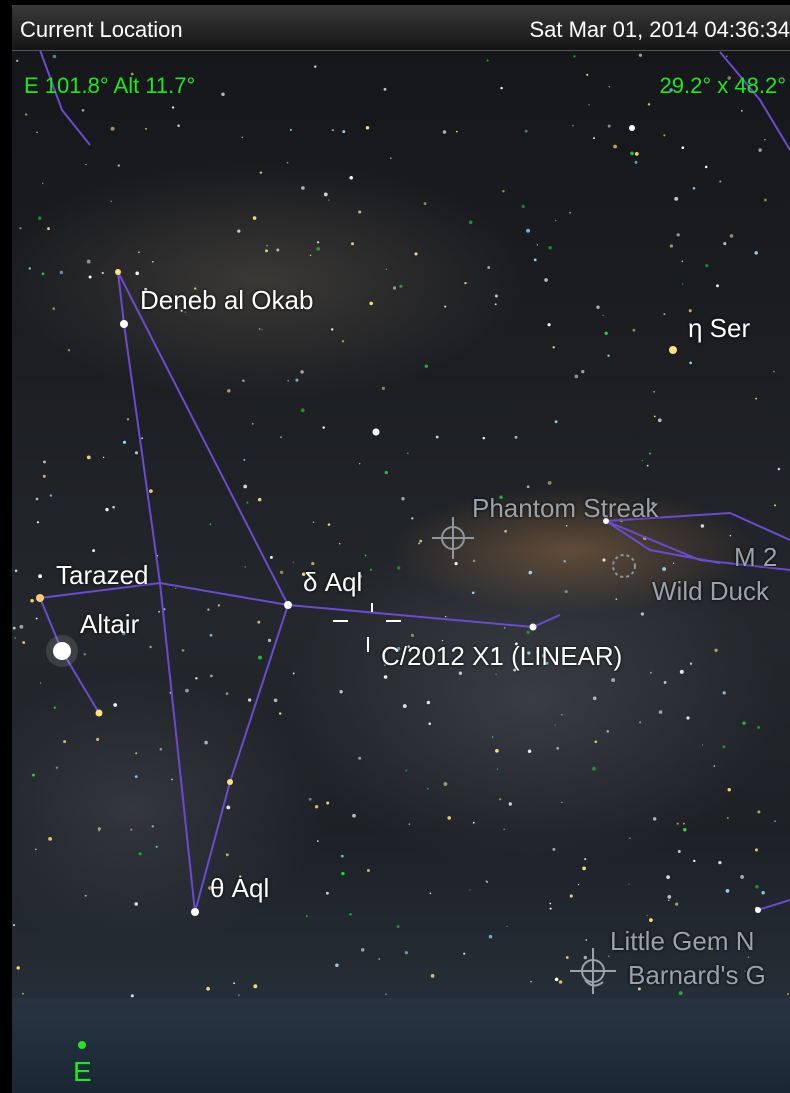  I want to click on star-top-deneb, so click(118, 272).